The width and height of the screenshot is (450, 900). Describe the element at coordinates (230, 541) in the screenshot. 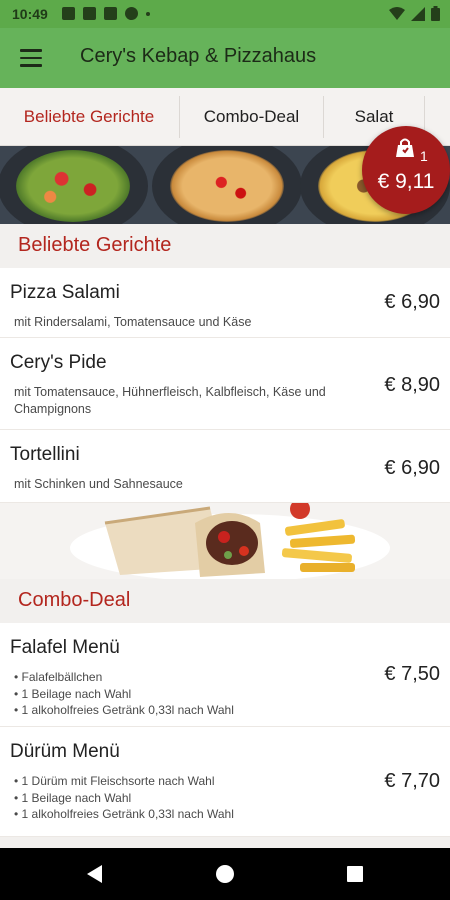

I see `wrap-and-fries-image` at that location.